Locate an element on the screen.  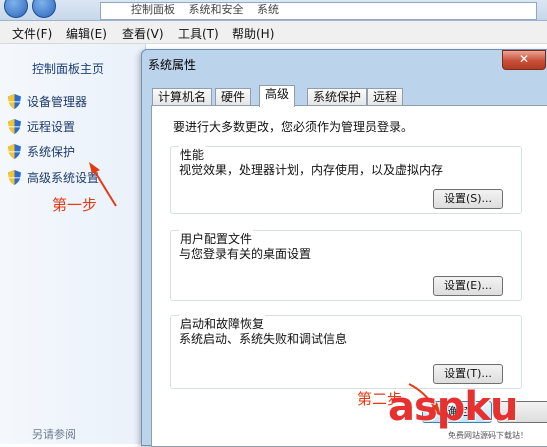
see-also-heading: 另请参阅 is located at coordinates (54, 434).